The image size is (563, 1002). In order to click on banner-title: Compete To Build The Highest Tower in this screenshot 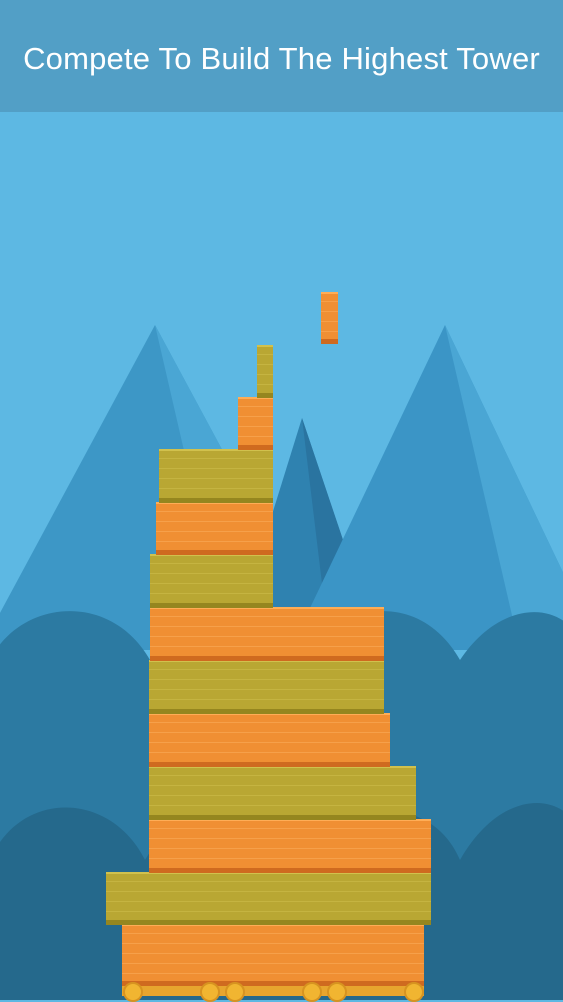, I will do `click(281, 58)`.